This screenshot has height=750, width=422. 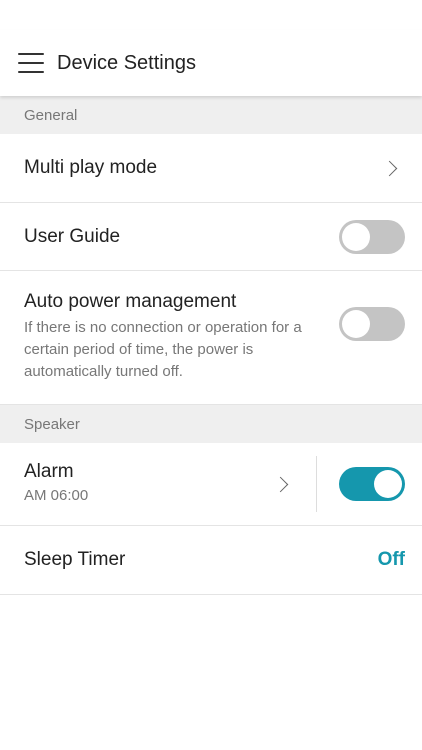 I want to click on user-guide-toggle, so click(x=372, y=236).